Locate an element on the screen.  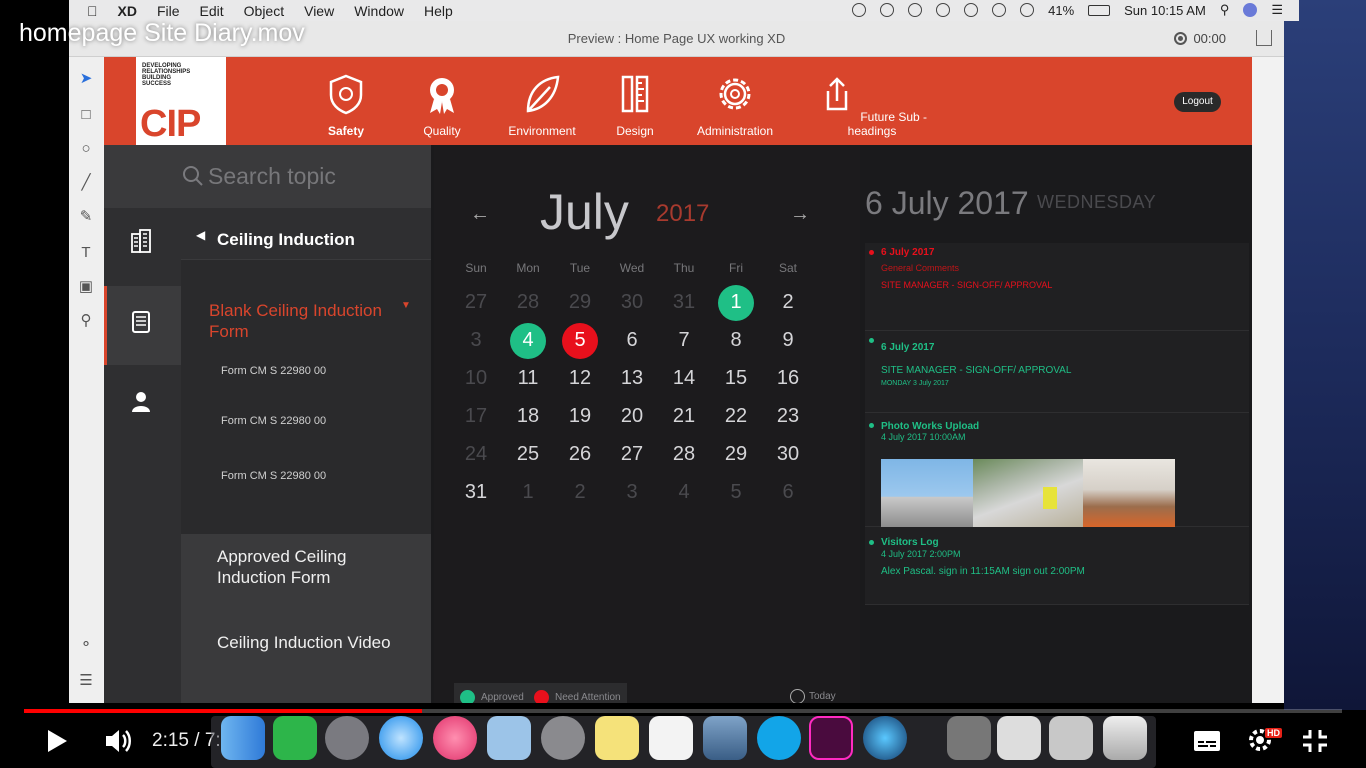
play-icon is located at coordinates (57, 741).